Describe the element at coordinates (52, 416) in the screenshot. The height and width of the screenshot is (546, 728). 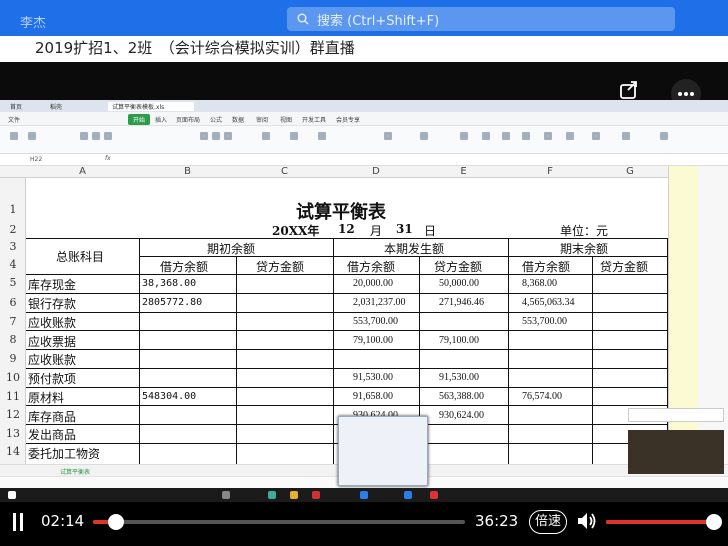
I see `account-name: 库存商品` at that location.